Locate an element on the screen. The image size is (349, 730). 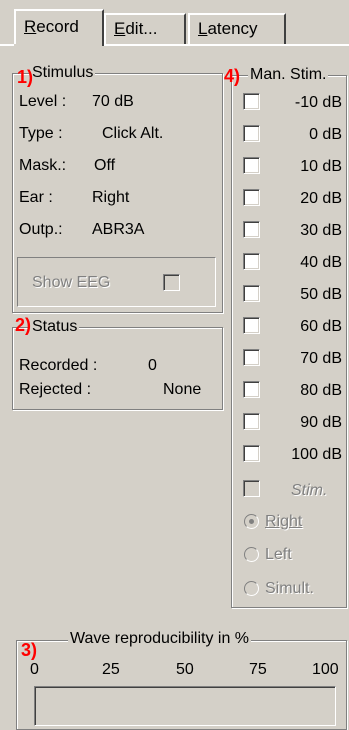
stim-label-80: 80 dB is located at coordinates (321, 390).